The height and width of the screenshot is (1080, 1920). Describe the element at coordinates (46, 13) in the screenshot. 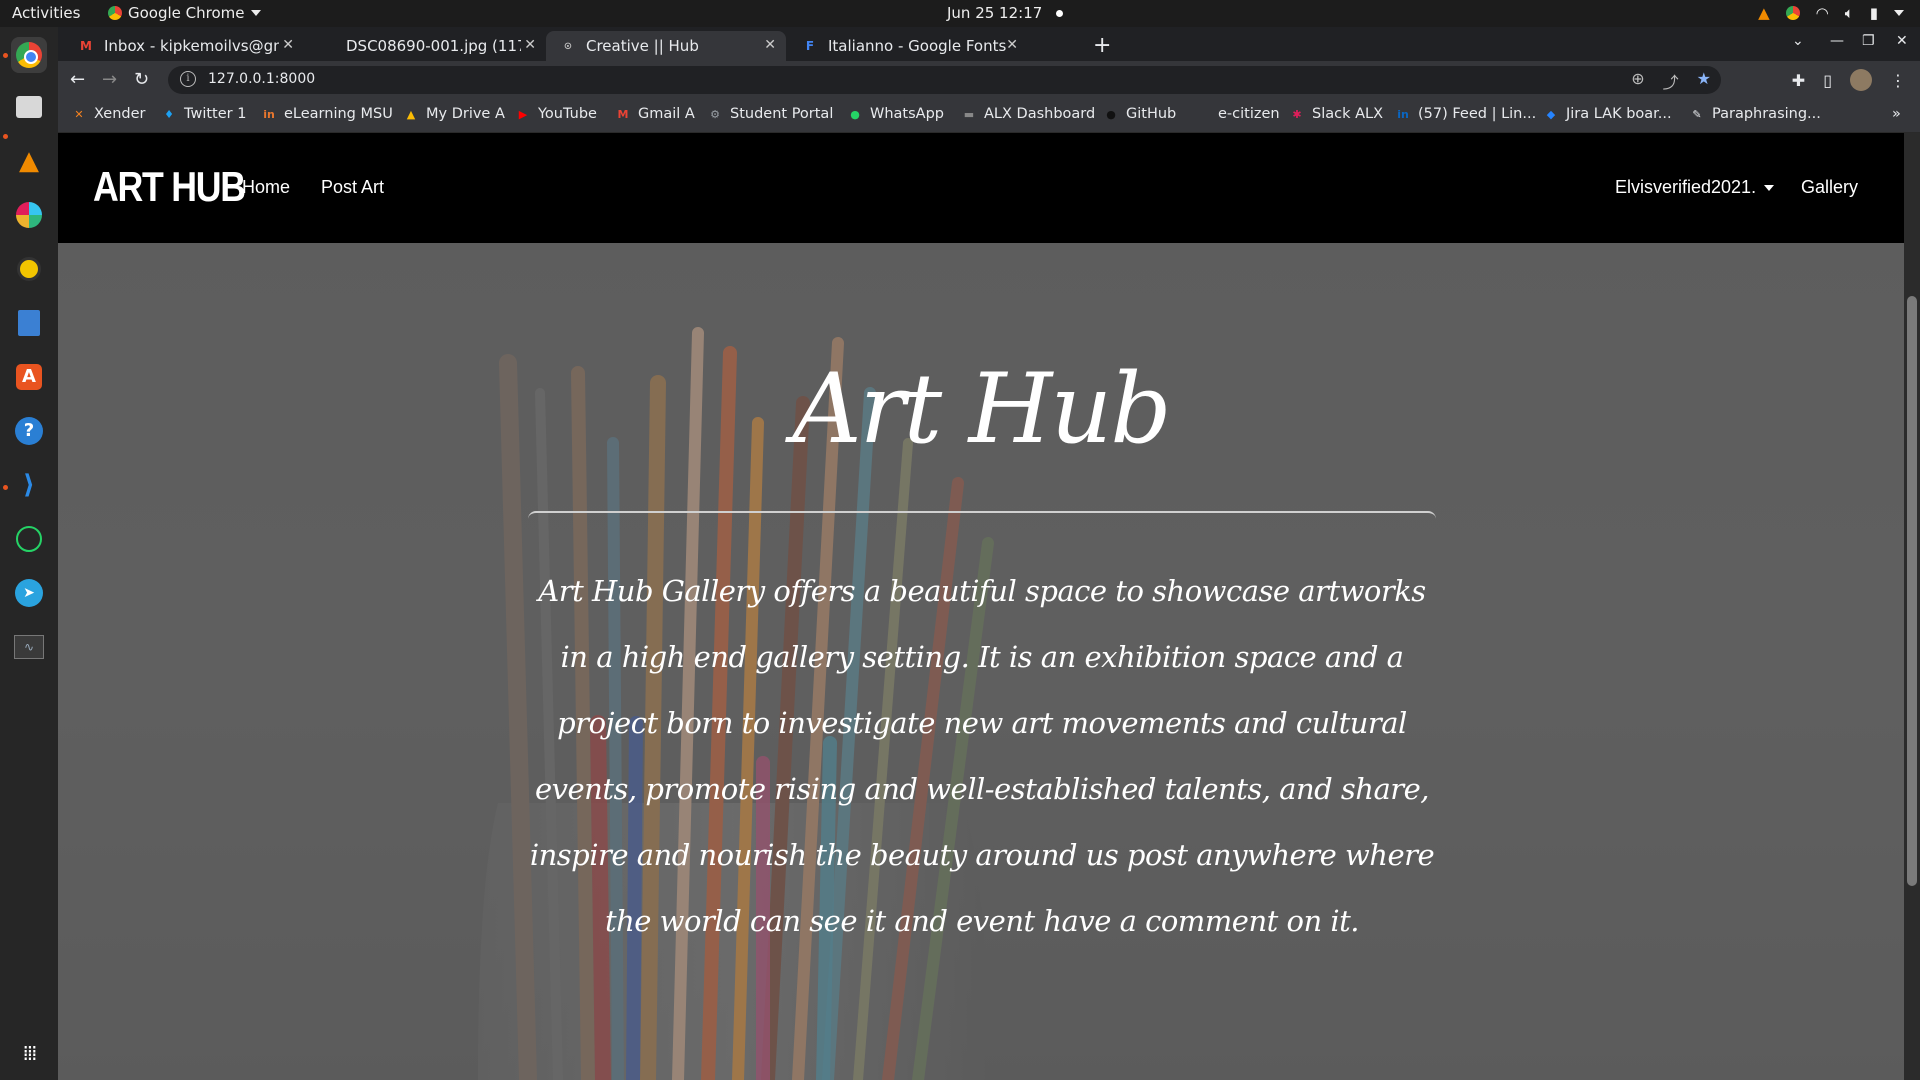

I see `activities-button: Activities` at that location.